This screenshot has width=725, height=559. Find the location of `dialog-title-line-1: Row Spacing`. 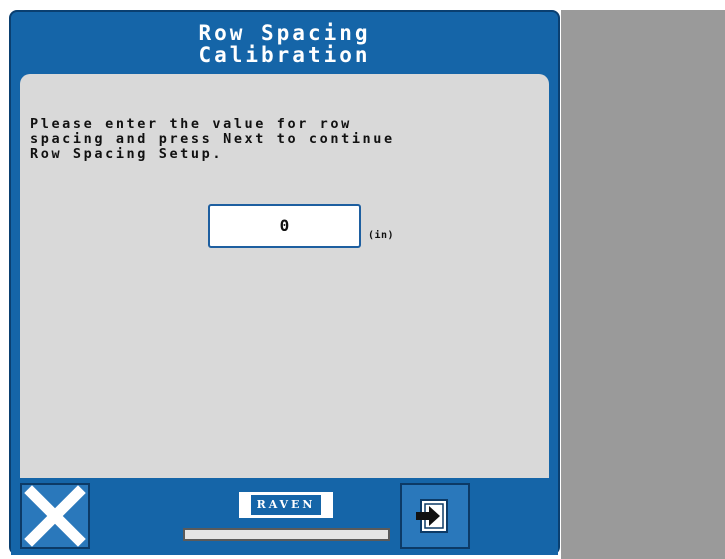

dialog-title-line-1: Row Spacing is located at coordinates (284, 33).